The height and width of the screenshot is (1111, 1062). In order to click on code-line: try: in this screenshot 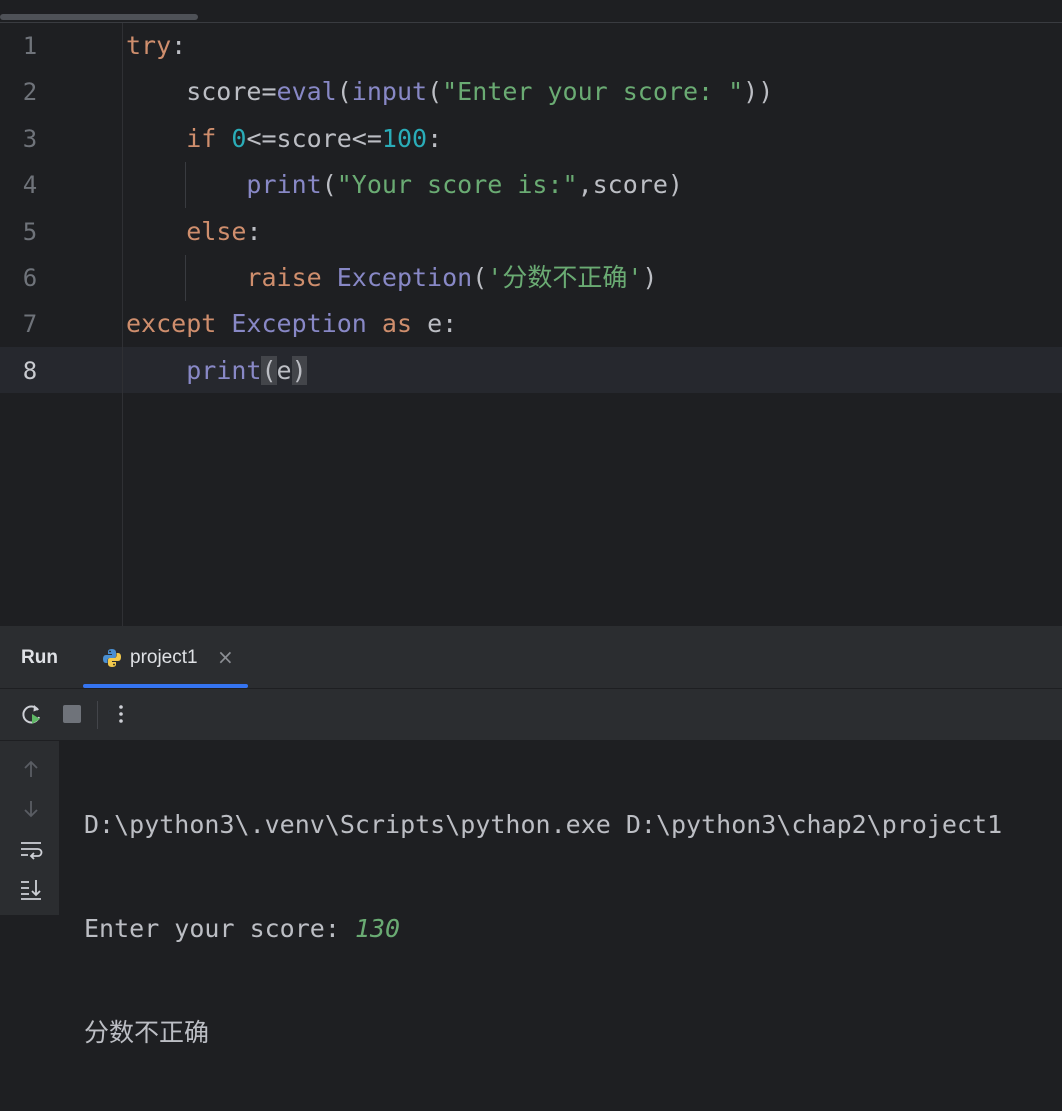, I will do `click(156, 46)`.